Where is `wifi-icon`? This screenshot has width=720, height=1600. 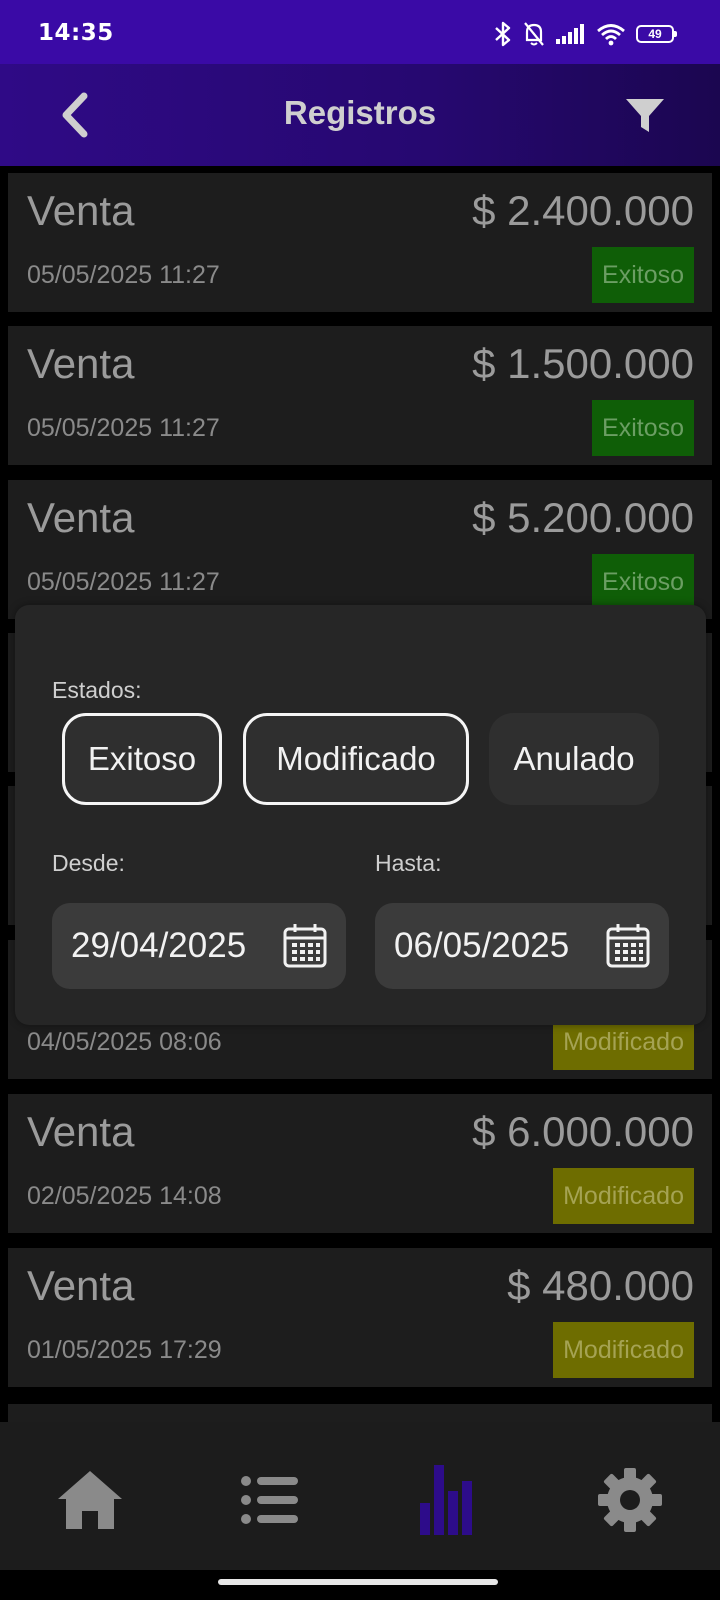 wifi-icon is located at coordinates (611, 35).